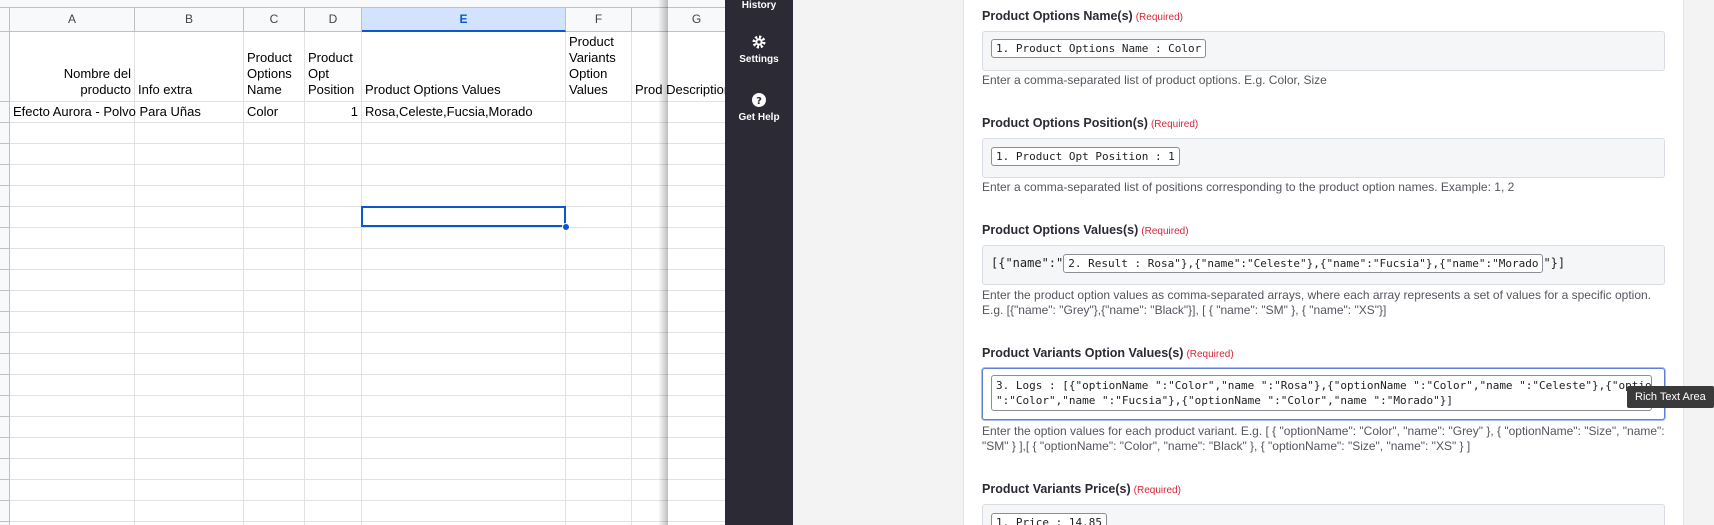 This screenshot has width=1714, height=525. Describe the element at coordinates (759, 49) in the screenshot. I see `sidebar-item-settings: Settings` at that location.